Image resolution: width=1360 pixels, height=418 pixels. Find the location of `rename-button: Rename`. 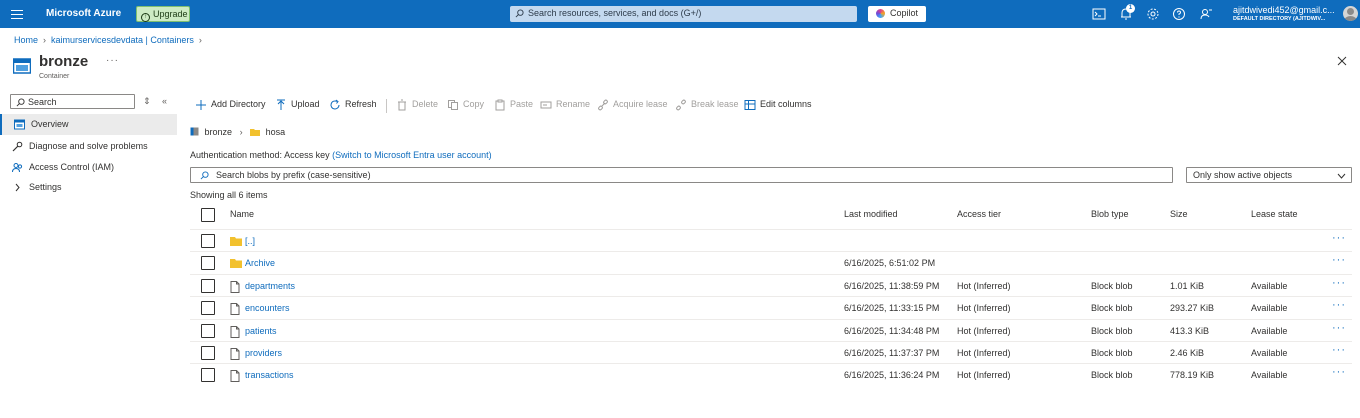

rename-button: Rename is located at coordinates (565, 104).